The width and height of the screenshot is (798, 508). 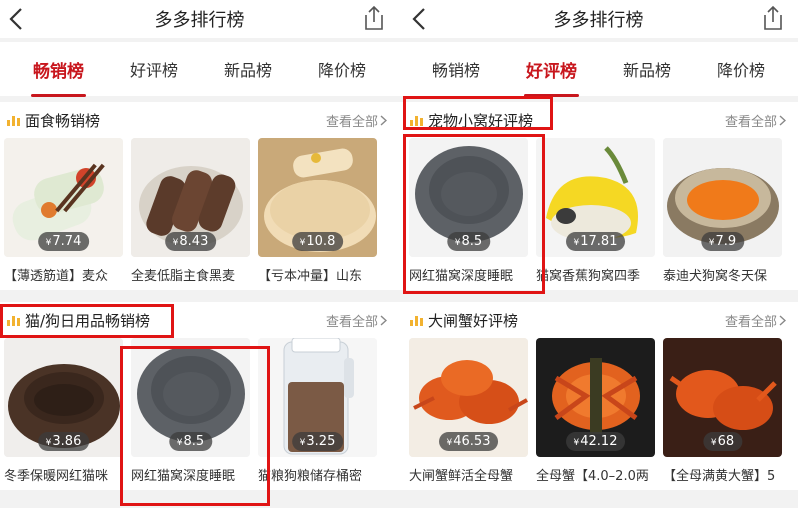 I want to click on product-card: ¥17.81 猫窝香蕉狗窝四季, so click(x=595, y=211).